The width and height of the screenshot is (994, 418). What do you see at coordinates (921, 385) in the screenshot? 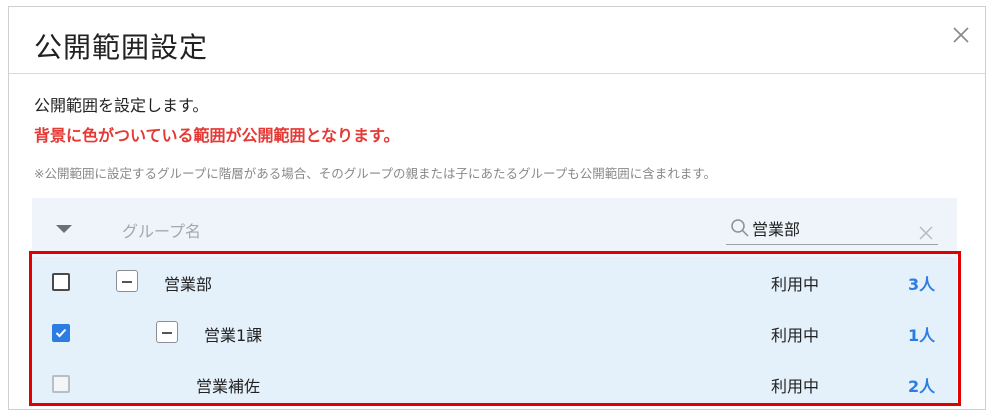
I see `member-count-link: 2人` at bounding box center [921, 385].